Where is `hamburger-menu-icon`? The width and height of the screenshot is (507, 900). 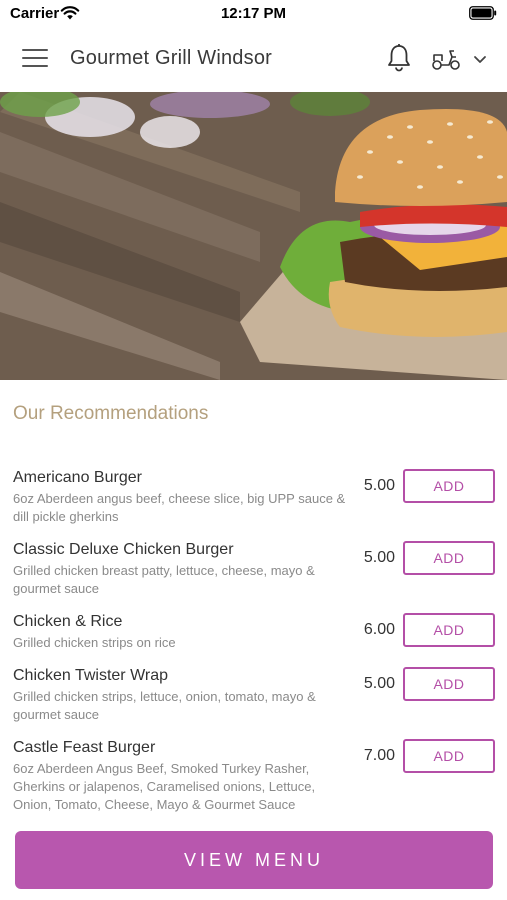
hamburger-menu-icon is located at coordinates (35, 60).